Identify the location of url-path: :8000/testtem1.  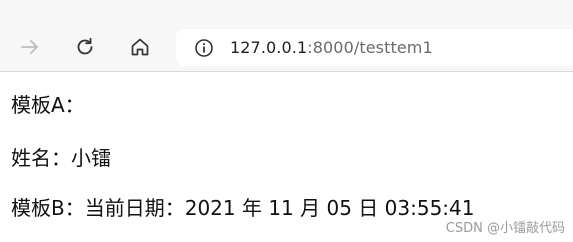
(370, 47).